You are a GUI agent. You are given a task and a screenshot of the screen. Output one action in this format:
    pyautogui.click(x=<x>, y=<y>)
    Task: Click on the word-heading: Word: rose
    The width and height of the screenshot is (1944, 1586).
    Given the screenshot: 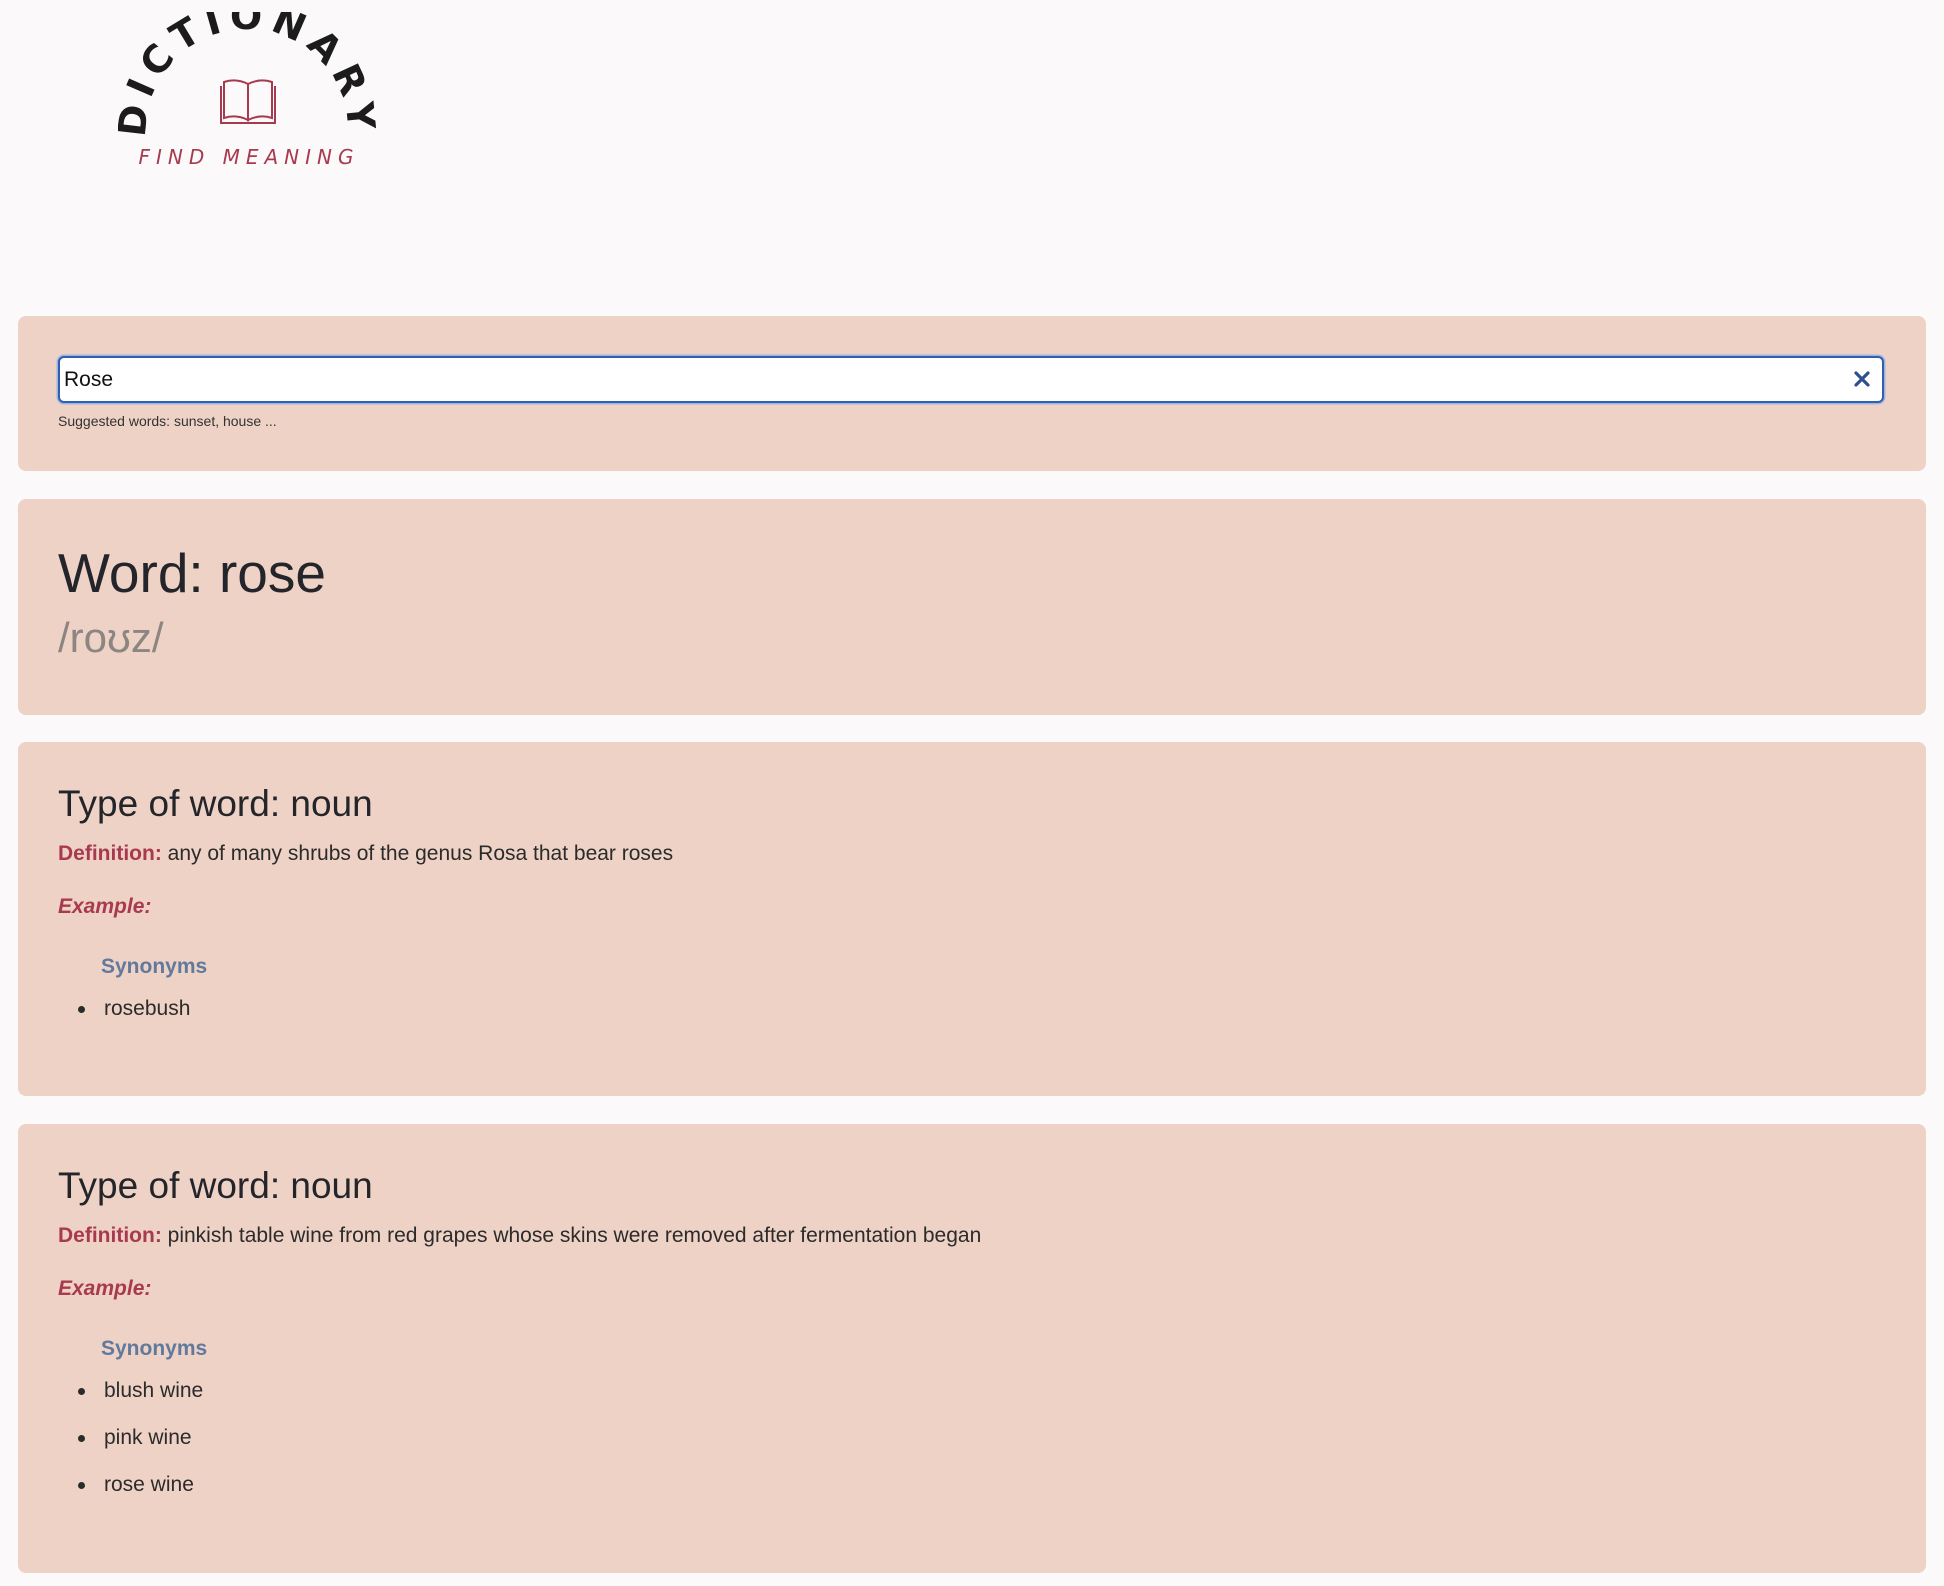 What is the action you would take?
    pyautogui.click(x=192, y=573)
    